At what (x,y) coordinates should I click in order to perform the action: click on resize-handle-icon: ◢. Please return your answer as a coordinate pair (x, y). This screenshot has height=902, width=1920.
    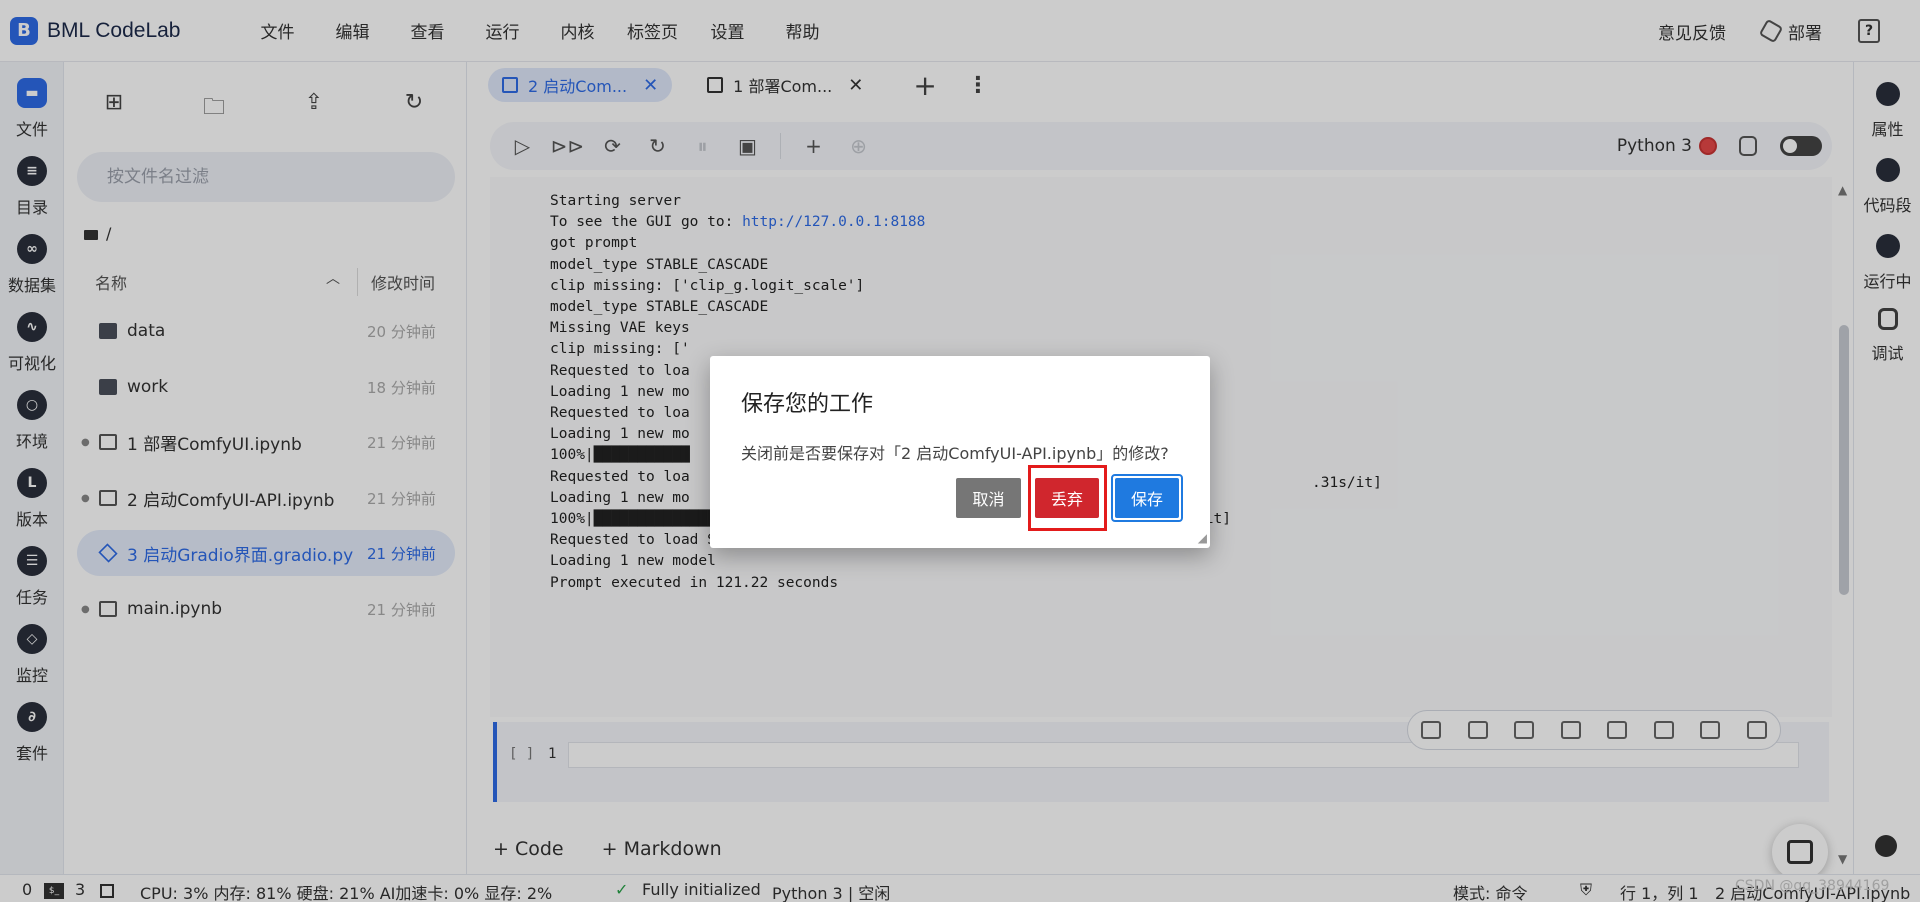
    Looking at the image, I should click on (1202, 538).